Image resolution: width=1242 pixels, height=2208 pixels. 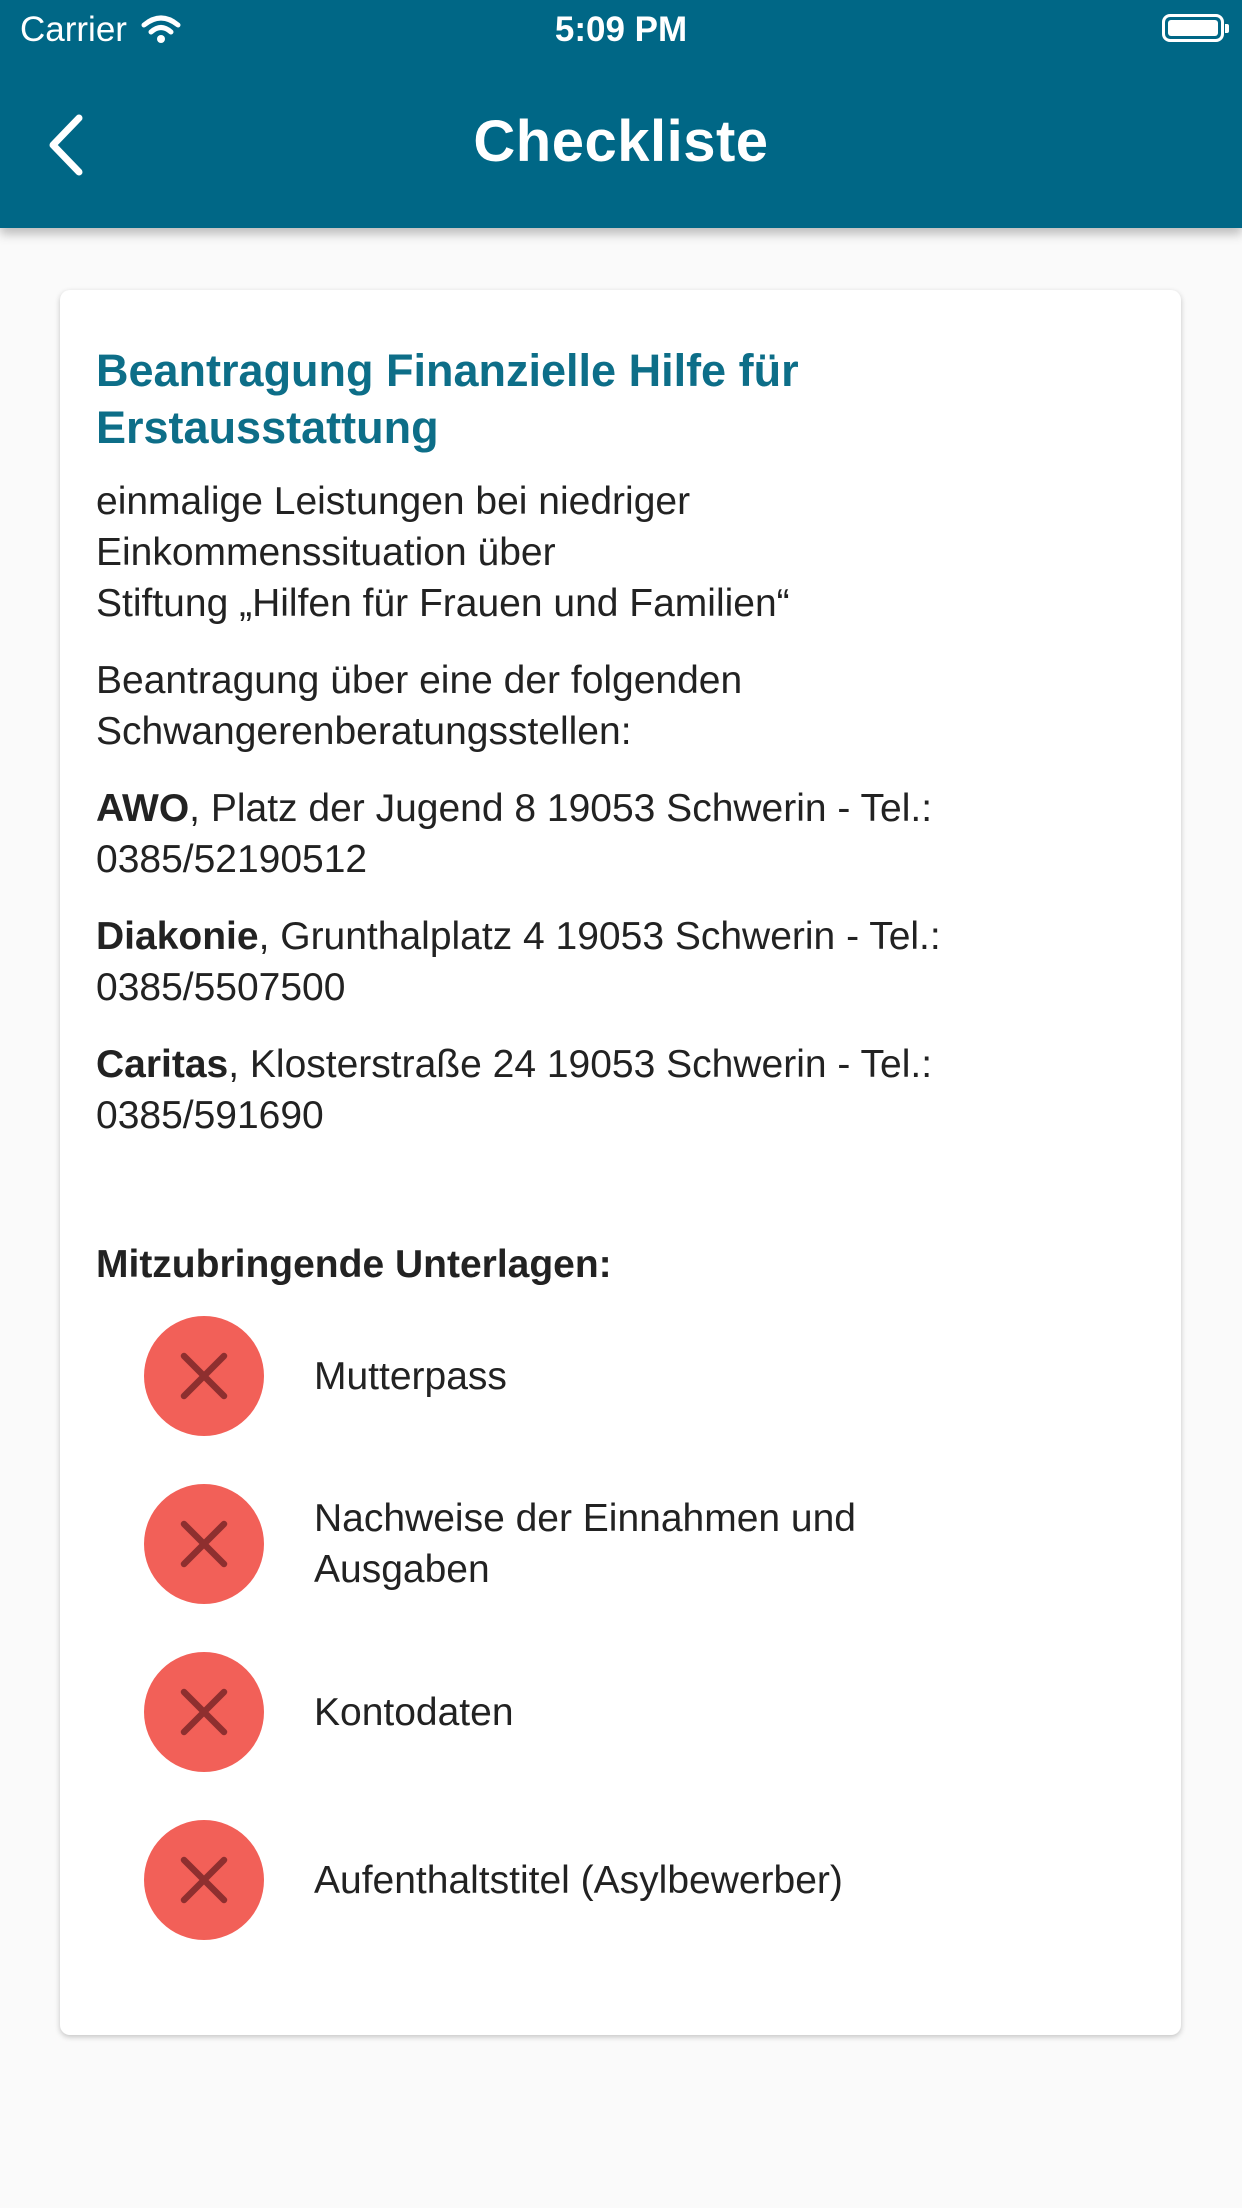 What do you see at coordinates (210, 1115) in the screenshot?
I see `office-phone: 0385/591690` at bounding box center [210, 1115].